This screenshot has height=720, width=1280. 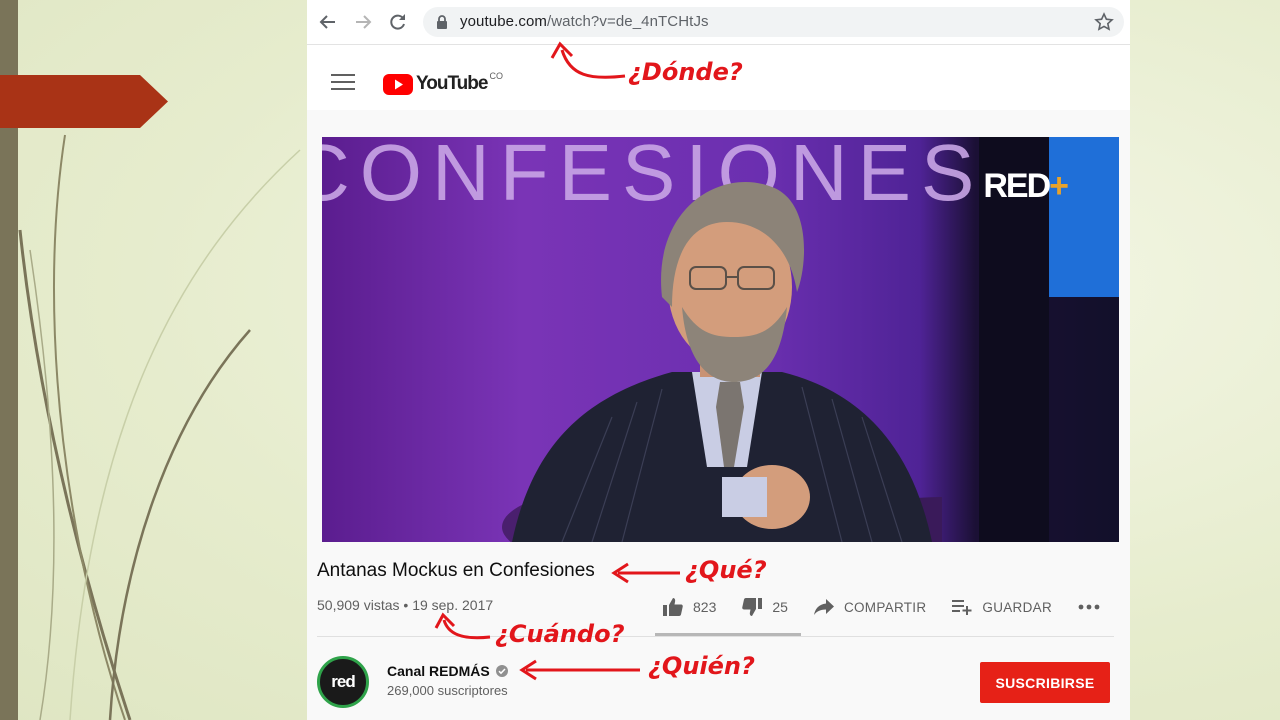 What do you see at coordinates (447, 690) in the screenshot?
I see `subscriber-count: 269,000 suscriptores` at bounding box center [447, 690].